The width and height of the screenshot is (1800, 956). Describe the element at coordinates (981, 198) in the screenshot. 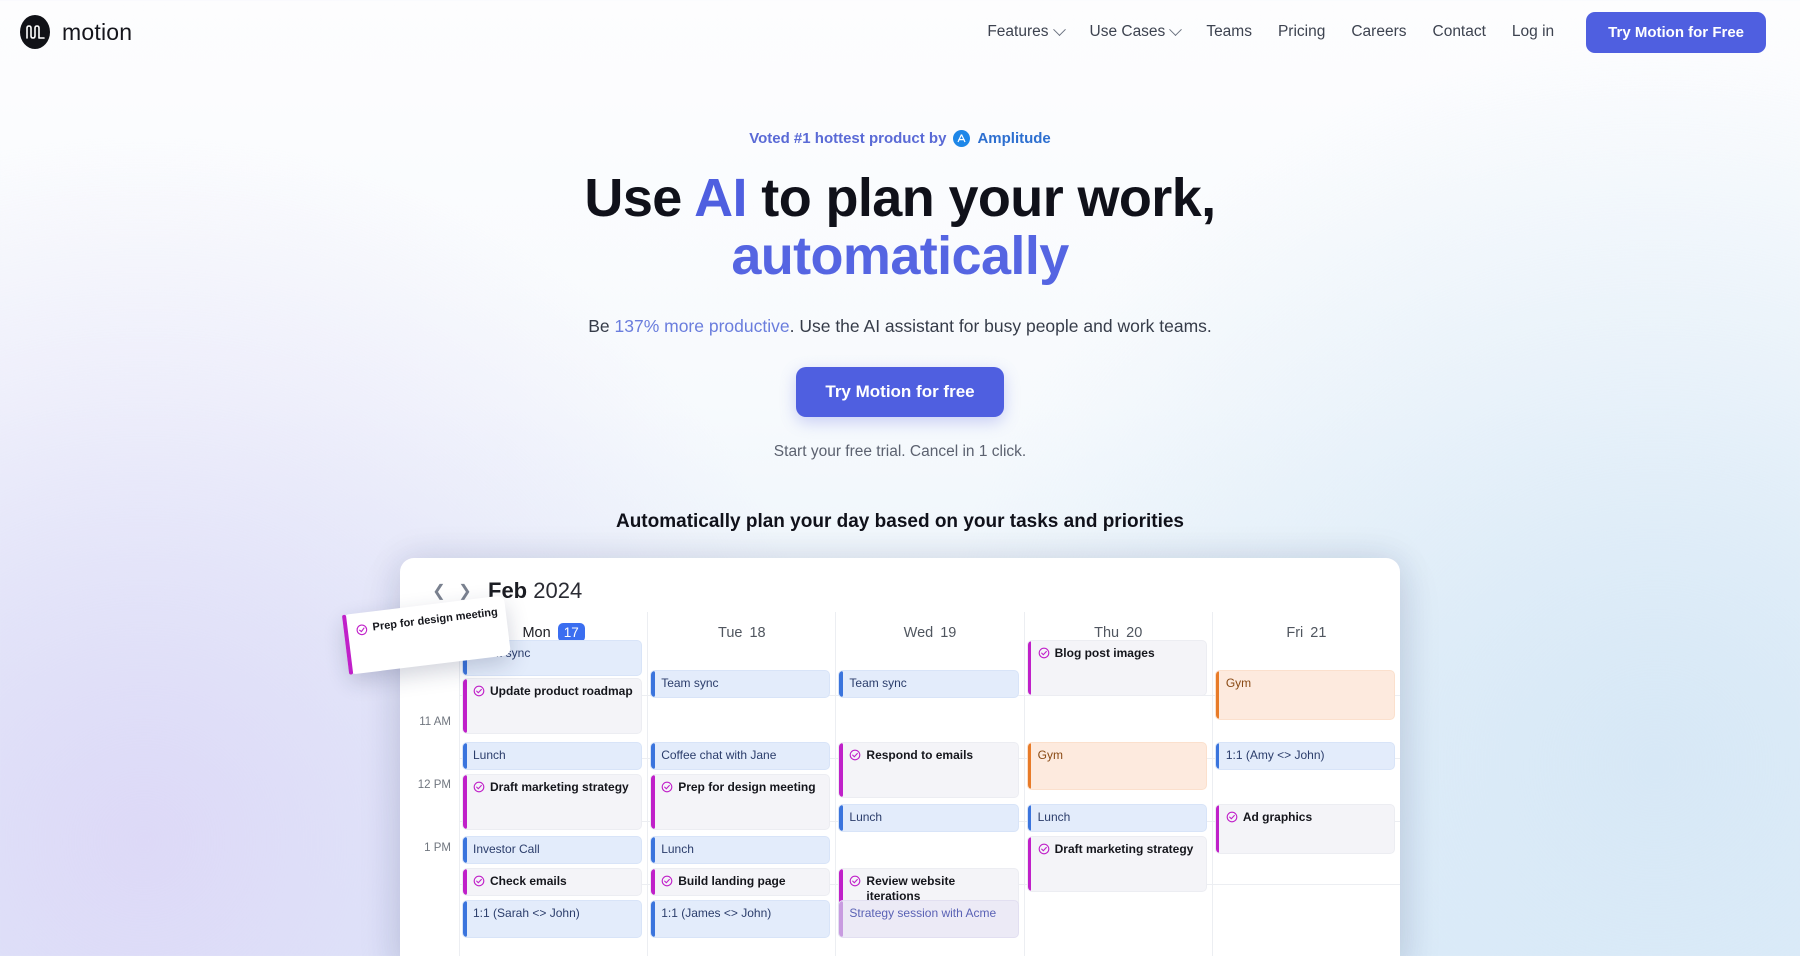

I see `headline-part-2: to plan your work,` at that location.